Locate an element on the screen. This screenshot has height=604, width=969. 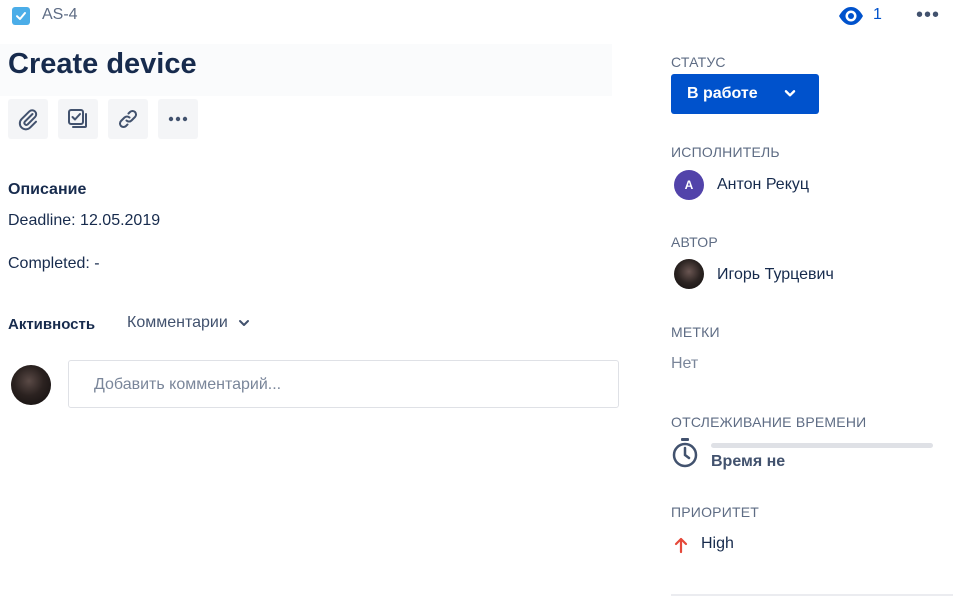
stopwatch-icon is located at coordinates (685, 453).